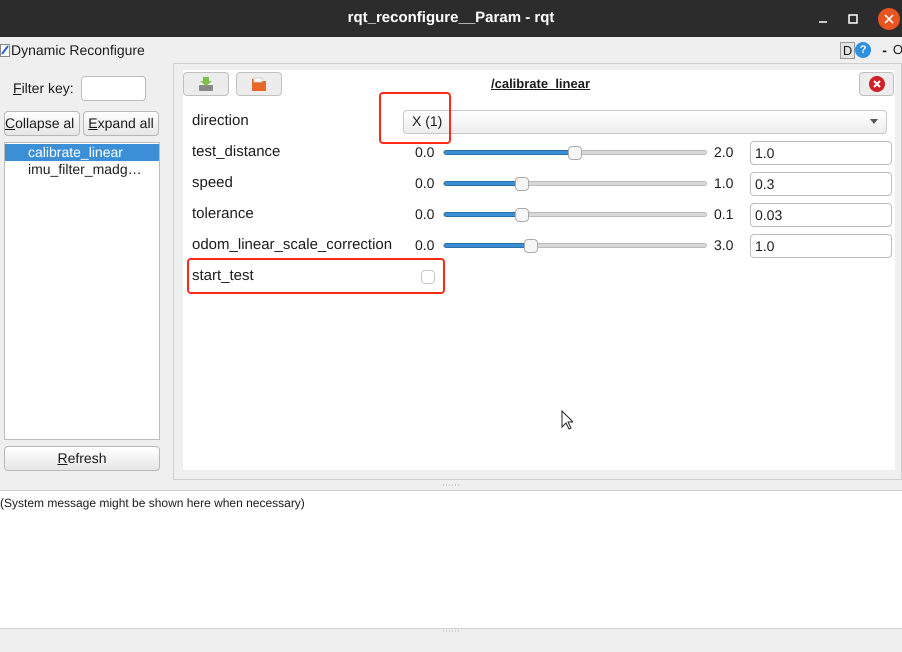 Image resolution: width=902 pixels, height=652 pixels. What do you see at coordinates (5, 50) in the screenshot?
I see `plugin-checkbox` at bounding box center [5, 50].